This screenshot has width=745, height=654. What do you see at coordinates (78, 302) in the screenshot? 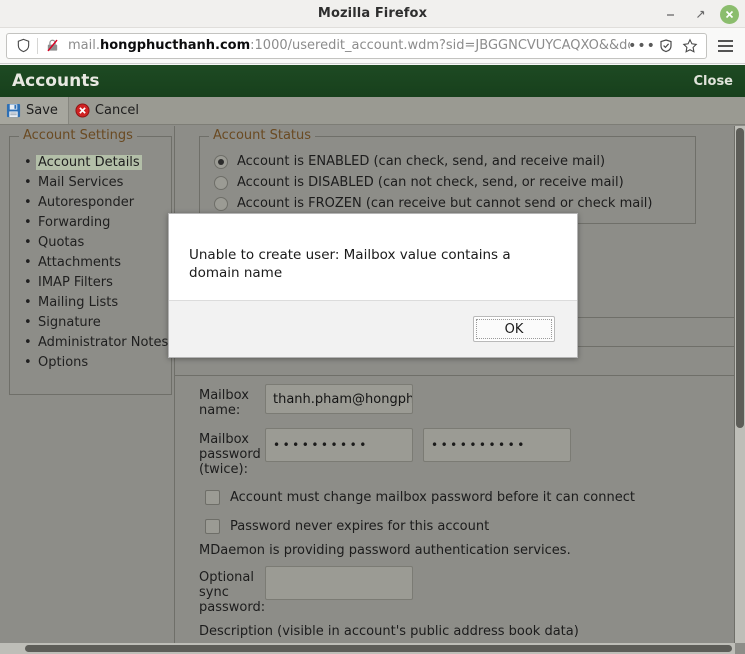
I see `sidebar-item-label: Mailing Lists` at bounding box center [78, 302].